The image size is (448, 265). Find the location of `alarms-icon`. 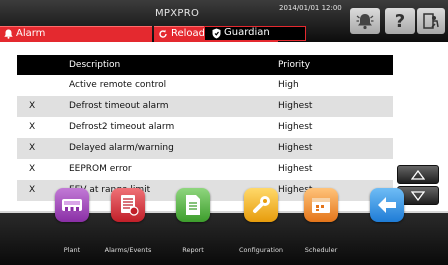

alarms-icon is located at coordinates (130, 205).